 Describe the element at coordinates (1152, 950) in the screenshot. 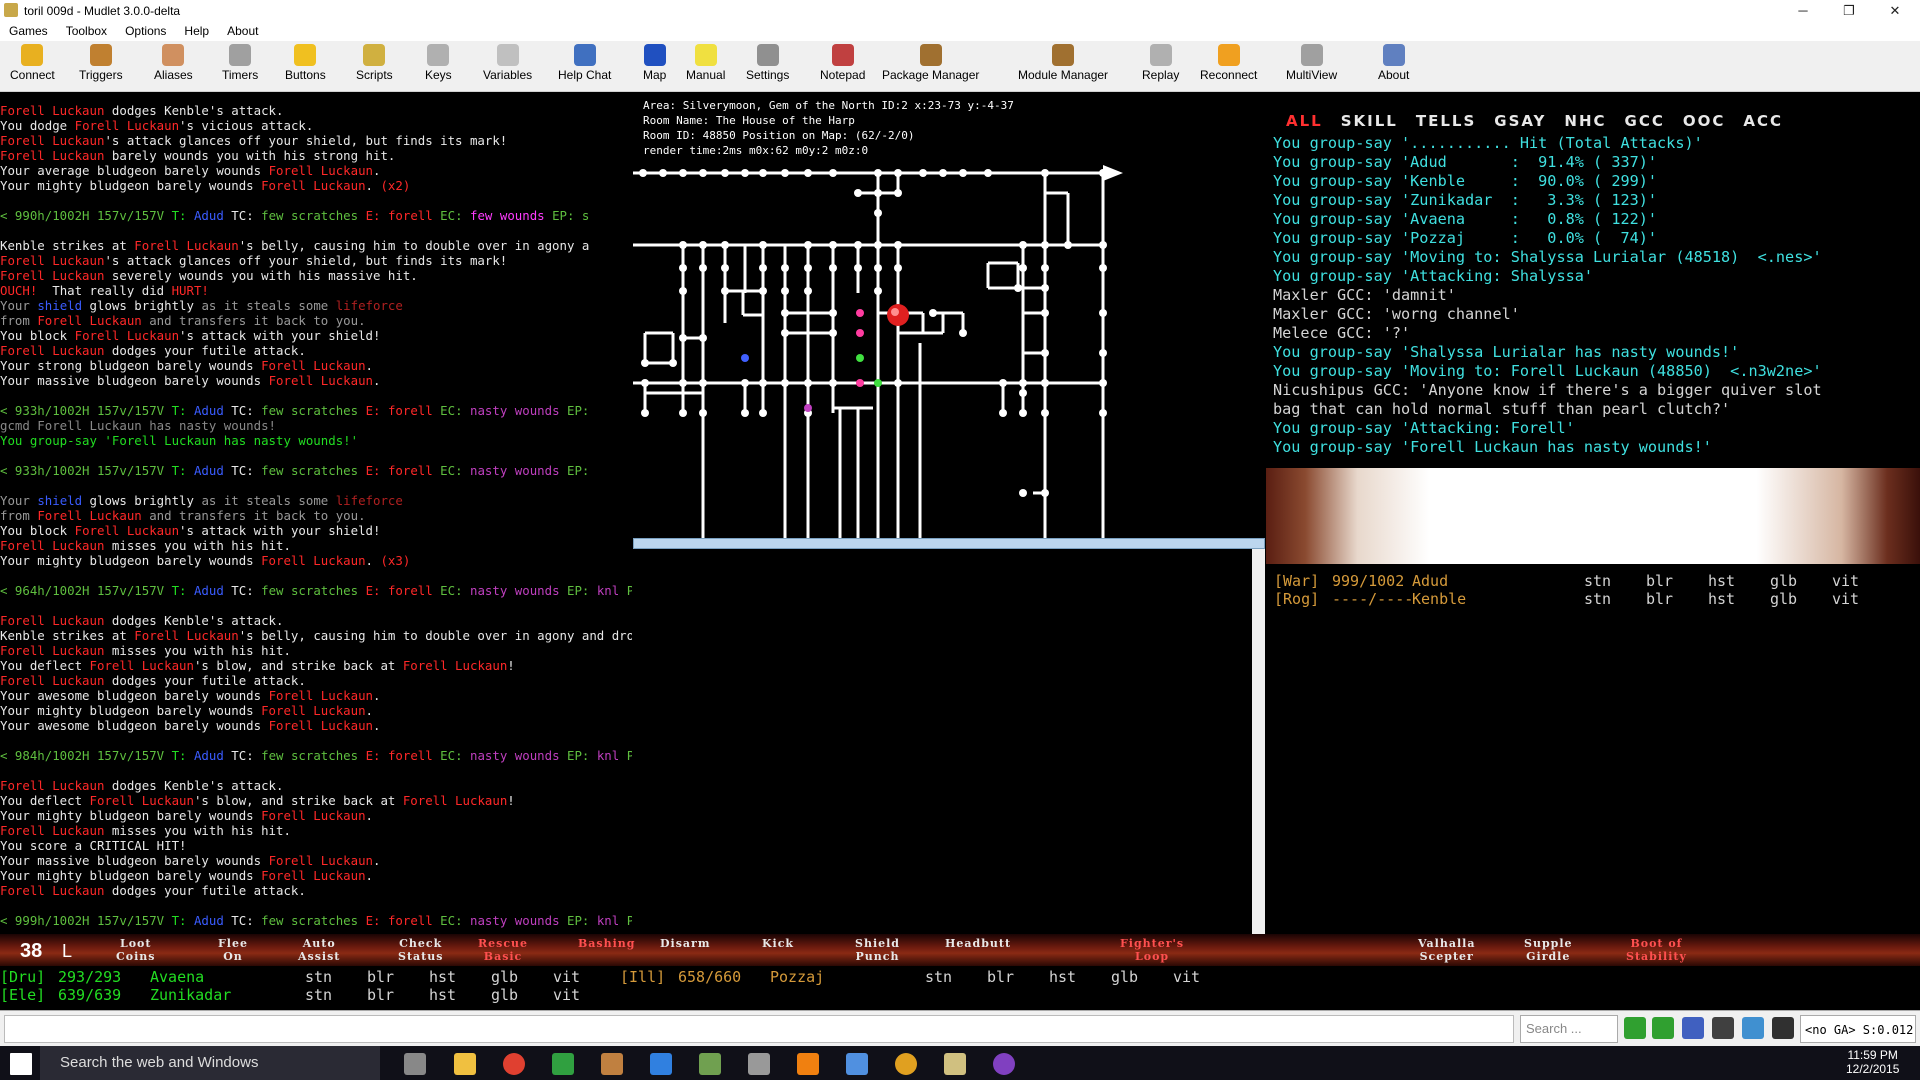

I see `button-fighter-s: Fighter's Loop` at that location.